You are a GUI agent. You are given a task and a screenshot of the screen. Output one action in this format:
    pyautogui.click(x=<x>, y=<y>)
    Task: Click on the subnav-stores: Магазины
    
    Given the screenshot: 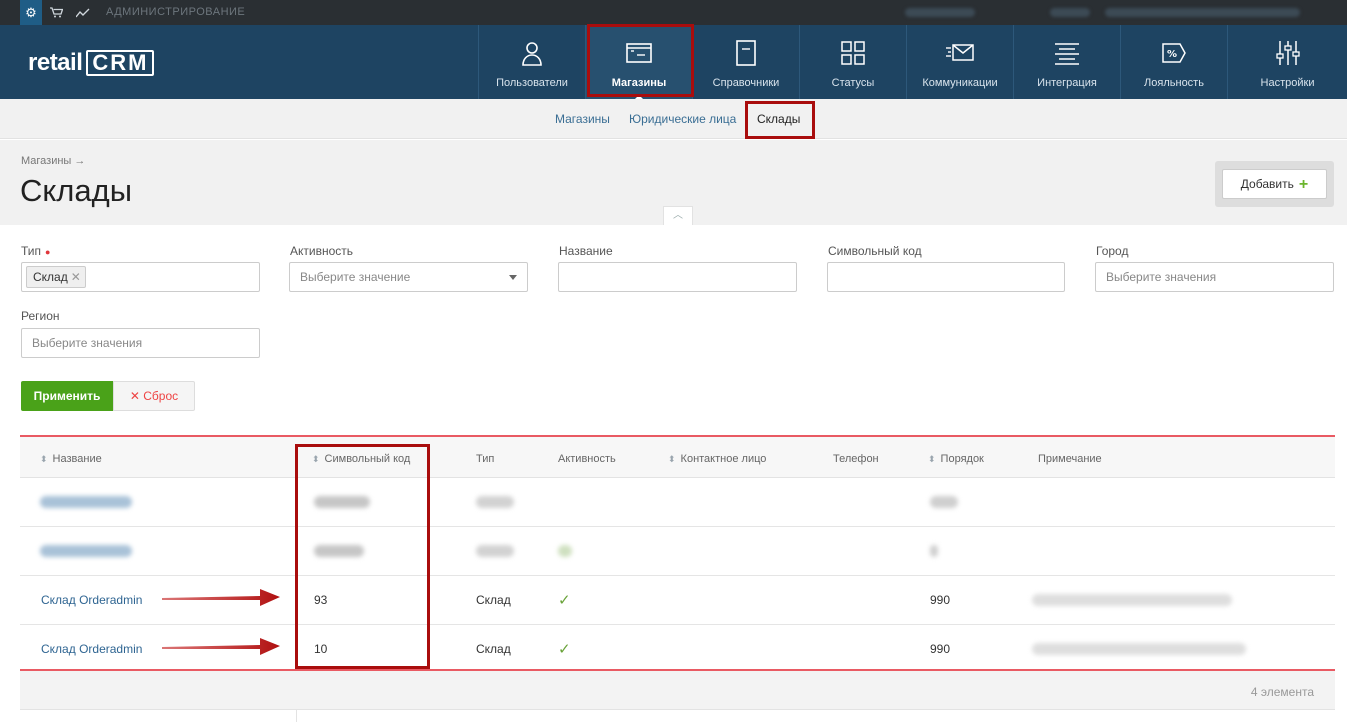 What is the action you would take?
    pyautogui.click(x=582, y=119)
    